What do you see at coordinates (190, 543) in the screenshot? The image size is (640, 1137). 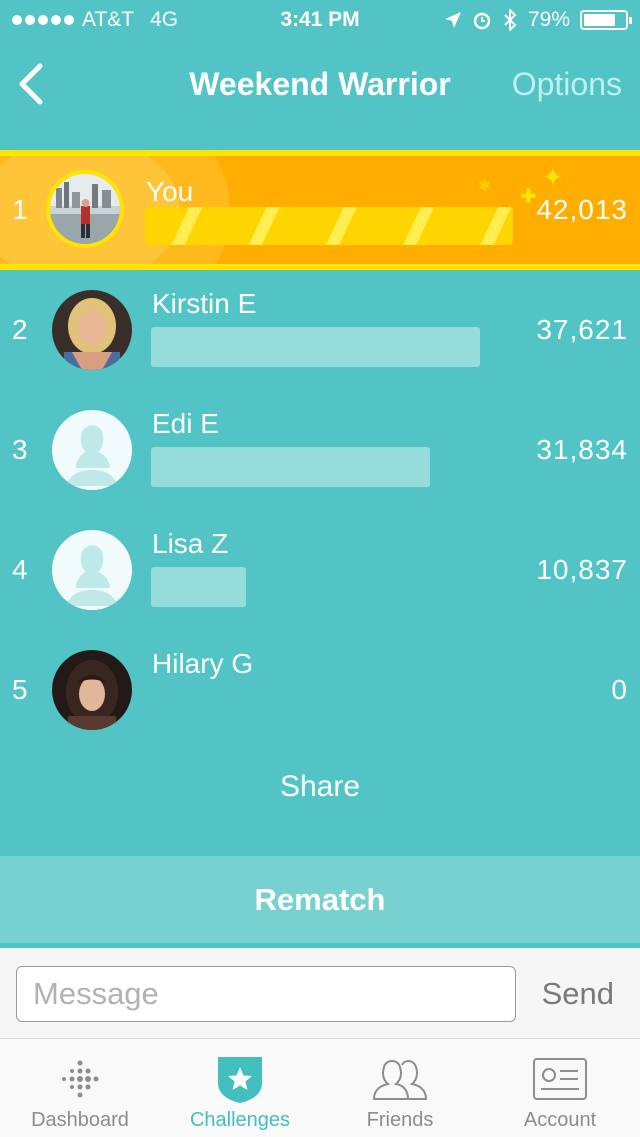 I see `participant-name: Lisa Z` at bounding box center [190, 543].